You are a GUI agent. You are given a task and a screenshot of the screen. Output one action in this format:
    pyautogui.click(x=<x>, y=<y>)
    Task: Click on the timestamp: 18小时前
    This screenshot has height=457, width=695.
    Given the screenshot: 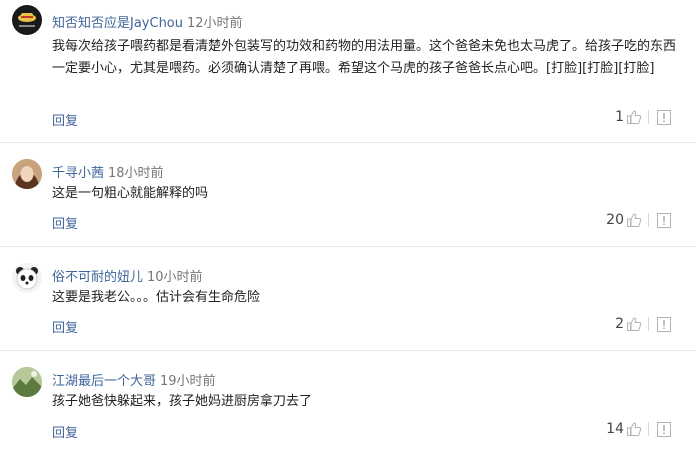 What is the action you would take?
    pyautogui.click(x=136, y=173)
    